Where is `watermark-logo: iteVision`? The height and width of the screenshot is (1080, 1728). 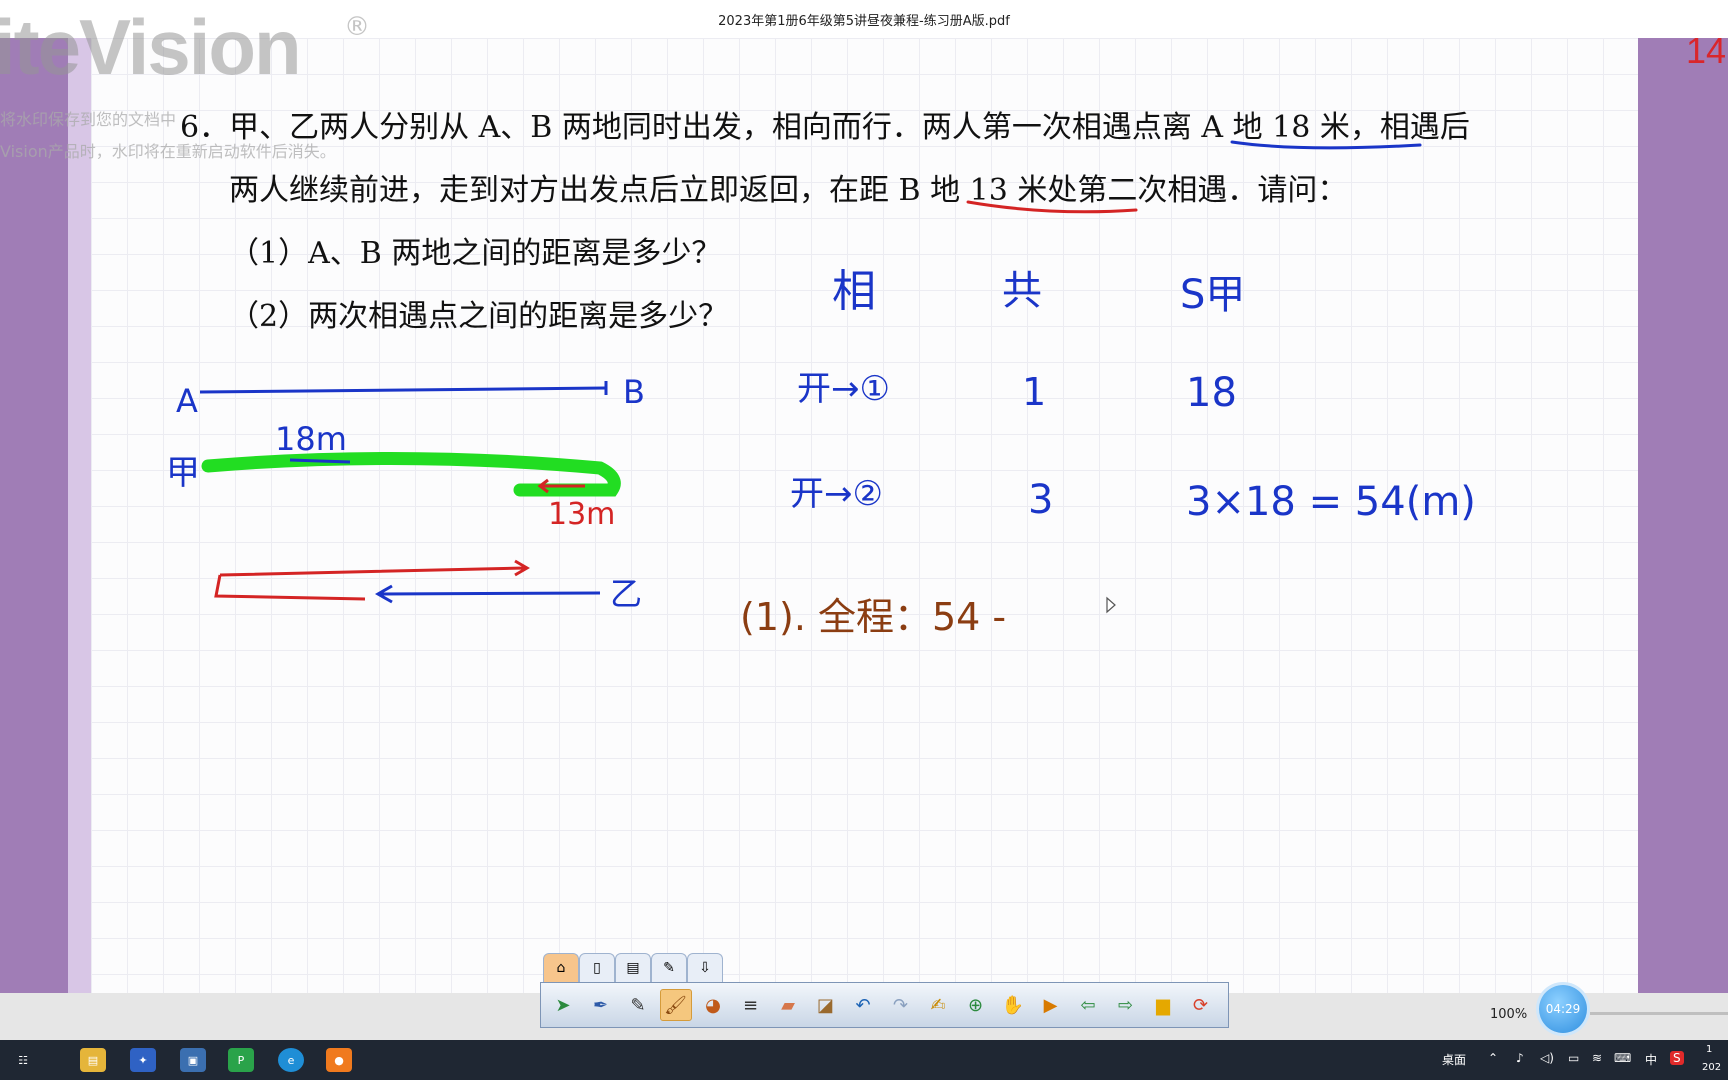
watermark-logo: iteVision is located at coordinates (151, 47).